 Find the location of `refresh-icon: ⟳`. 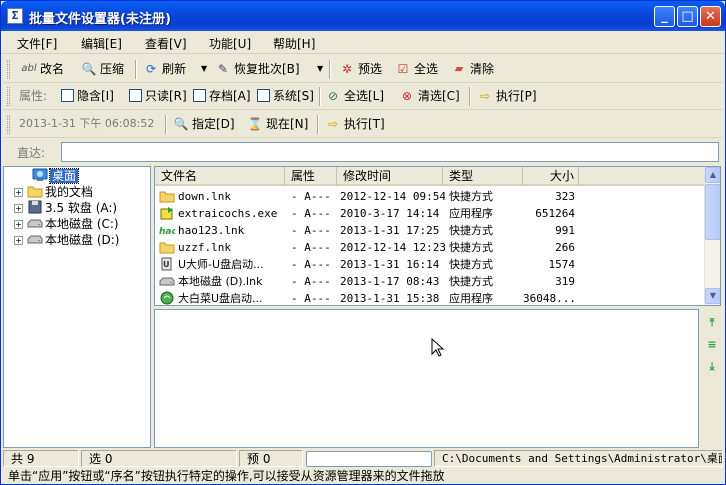

refresh-icon: ⟳ is located at coordinates (151, 69).